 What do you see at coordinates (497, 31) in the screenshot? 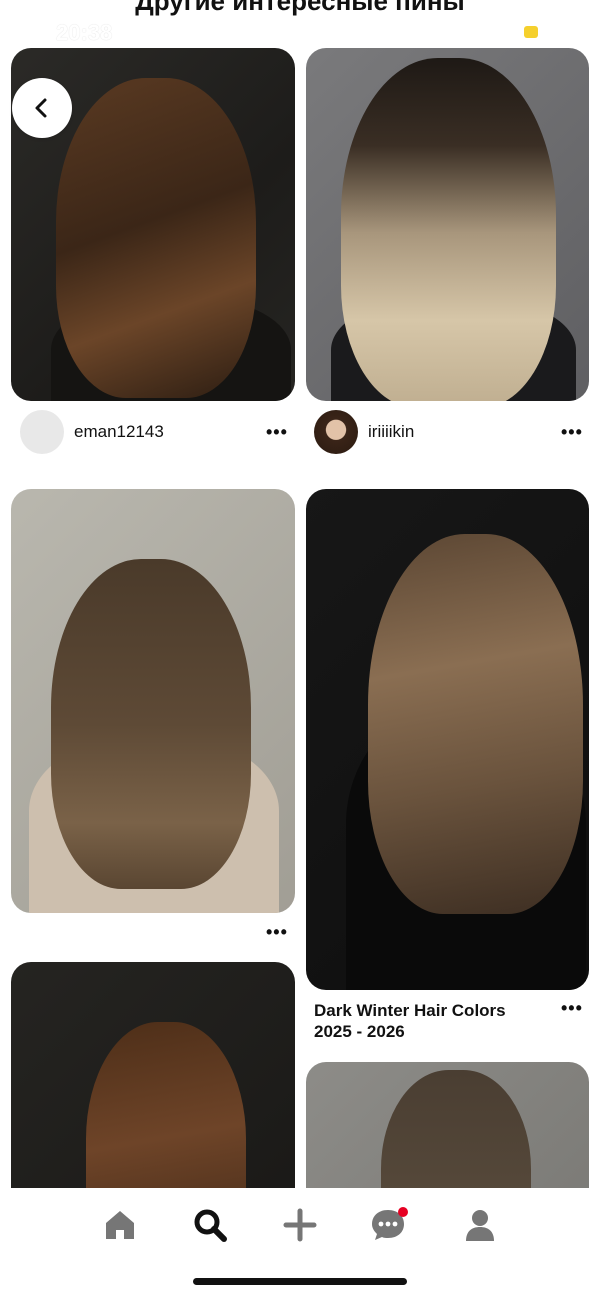
I see `wifi-icon` at bounding box center [497, 31].